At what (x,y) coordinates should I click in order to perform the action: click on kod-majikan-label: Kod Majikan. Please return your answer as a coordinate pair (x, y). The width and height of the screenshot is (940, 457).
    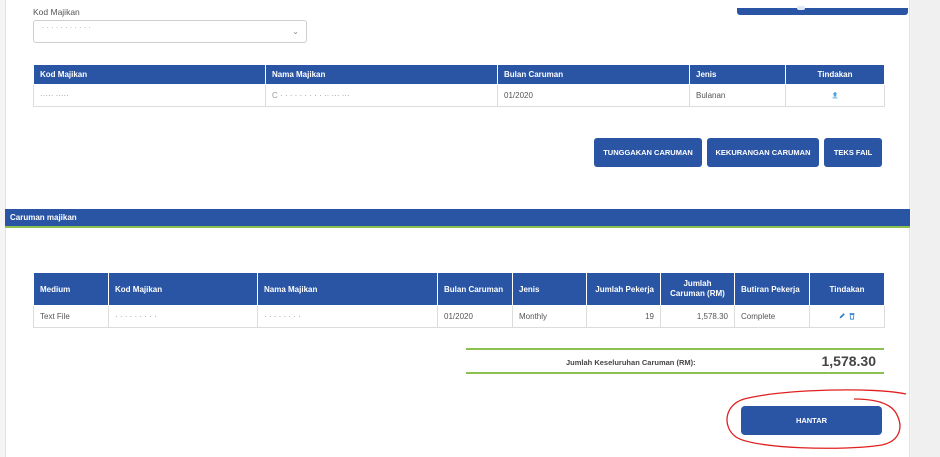
    Looking at the image, I should click on (56, 12).